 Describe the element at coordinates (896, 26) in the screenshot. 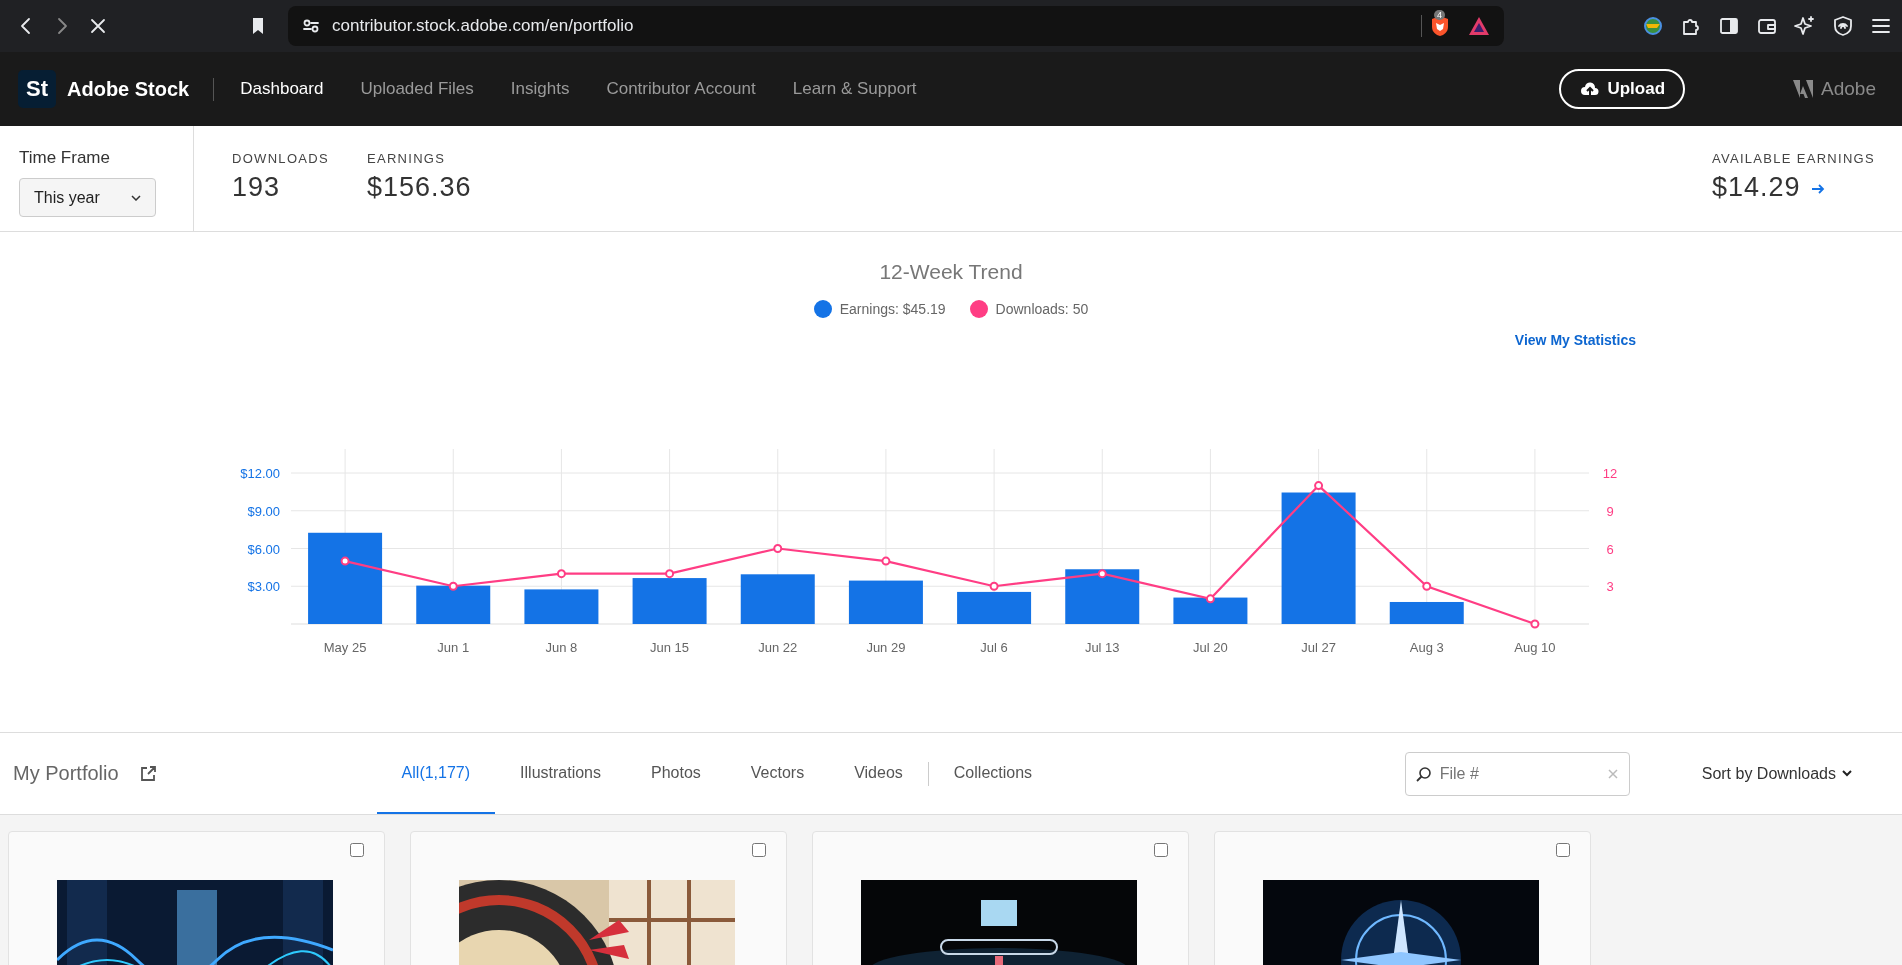

I see `address-bar: contributor.stock.adobe.com/en/portfolio 4` at that location.